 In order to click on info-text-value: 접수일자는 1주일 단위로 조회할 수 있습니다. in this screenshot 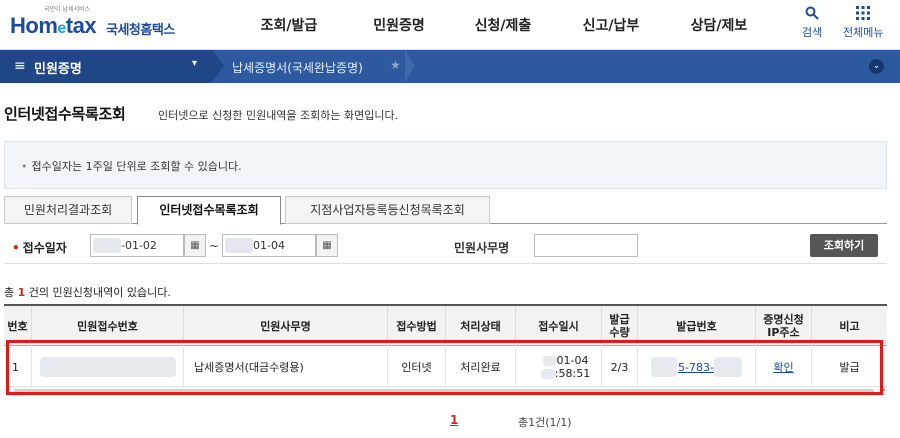, I will do `click(136, 166)`.